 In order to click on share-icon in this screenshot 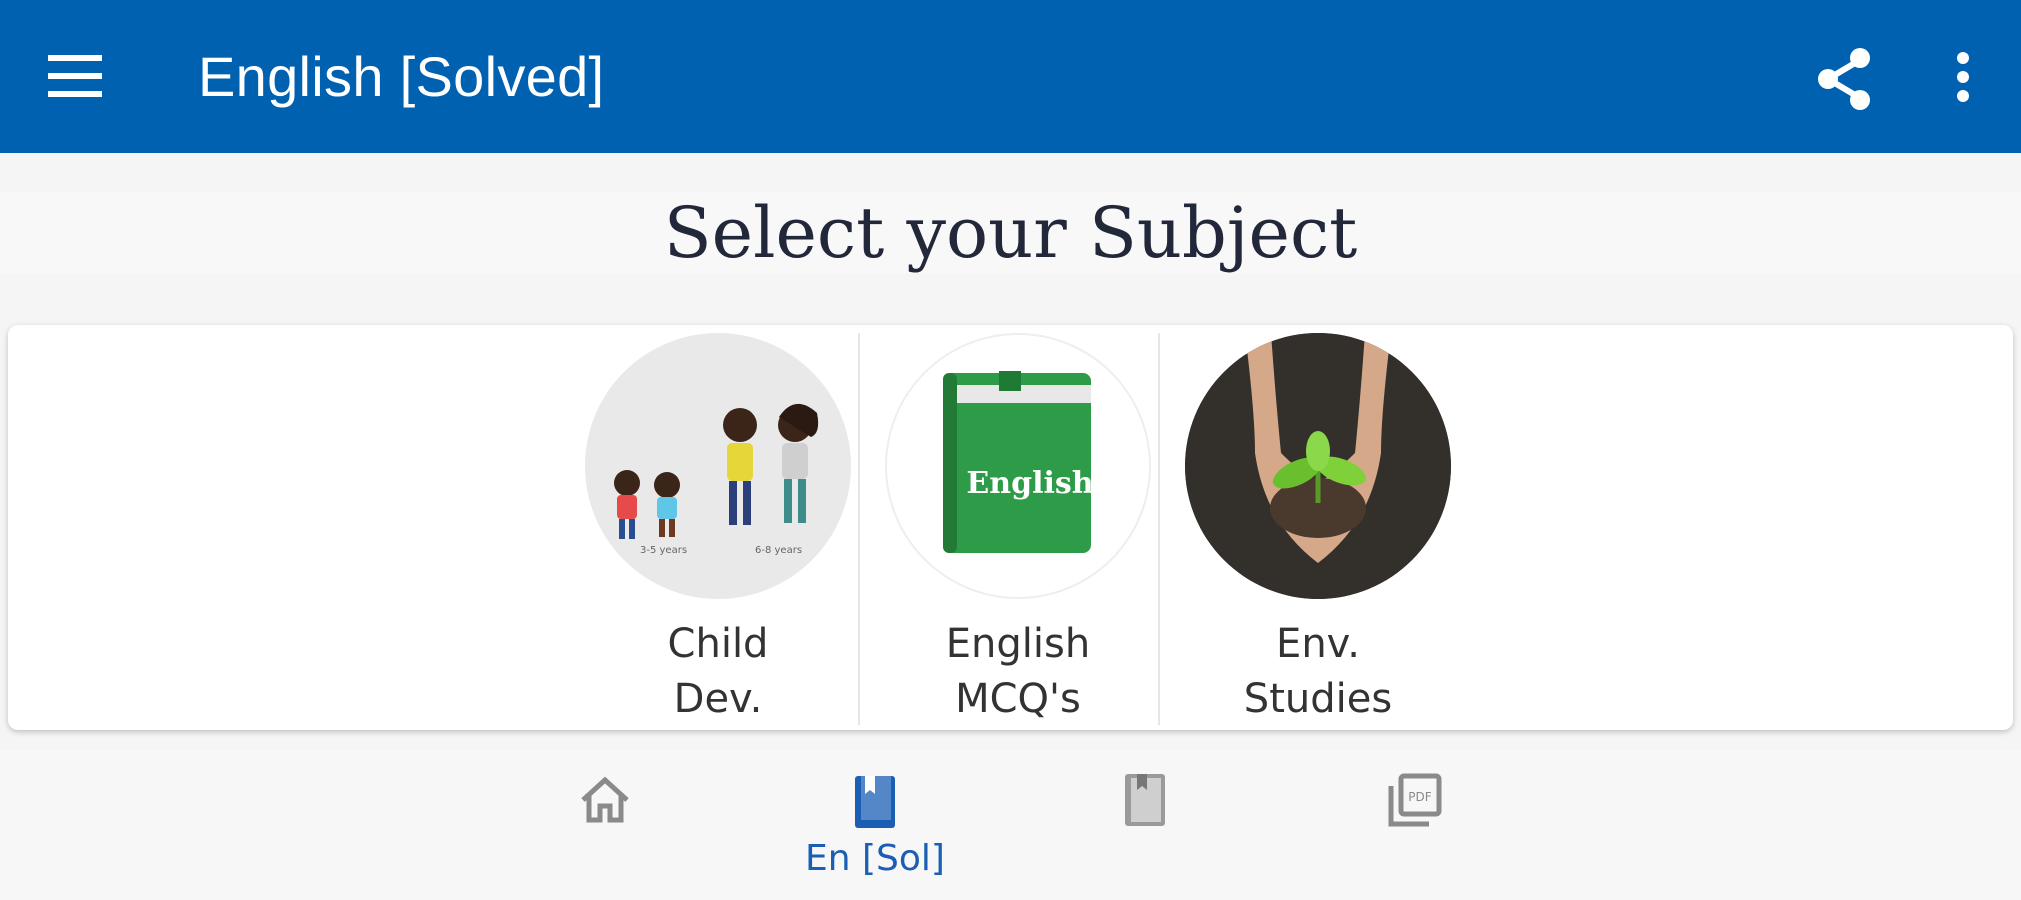, I will do `click(1844, 79)`.